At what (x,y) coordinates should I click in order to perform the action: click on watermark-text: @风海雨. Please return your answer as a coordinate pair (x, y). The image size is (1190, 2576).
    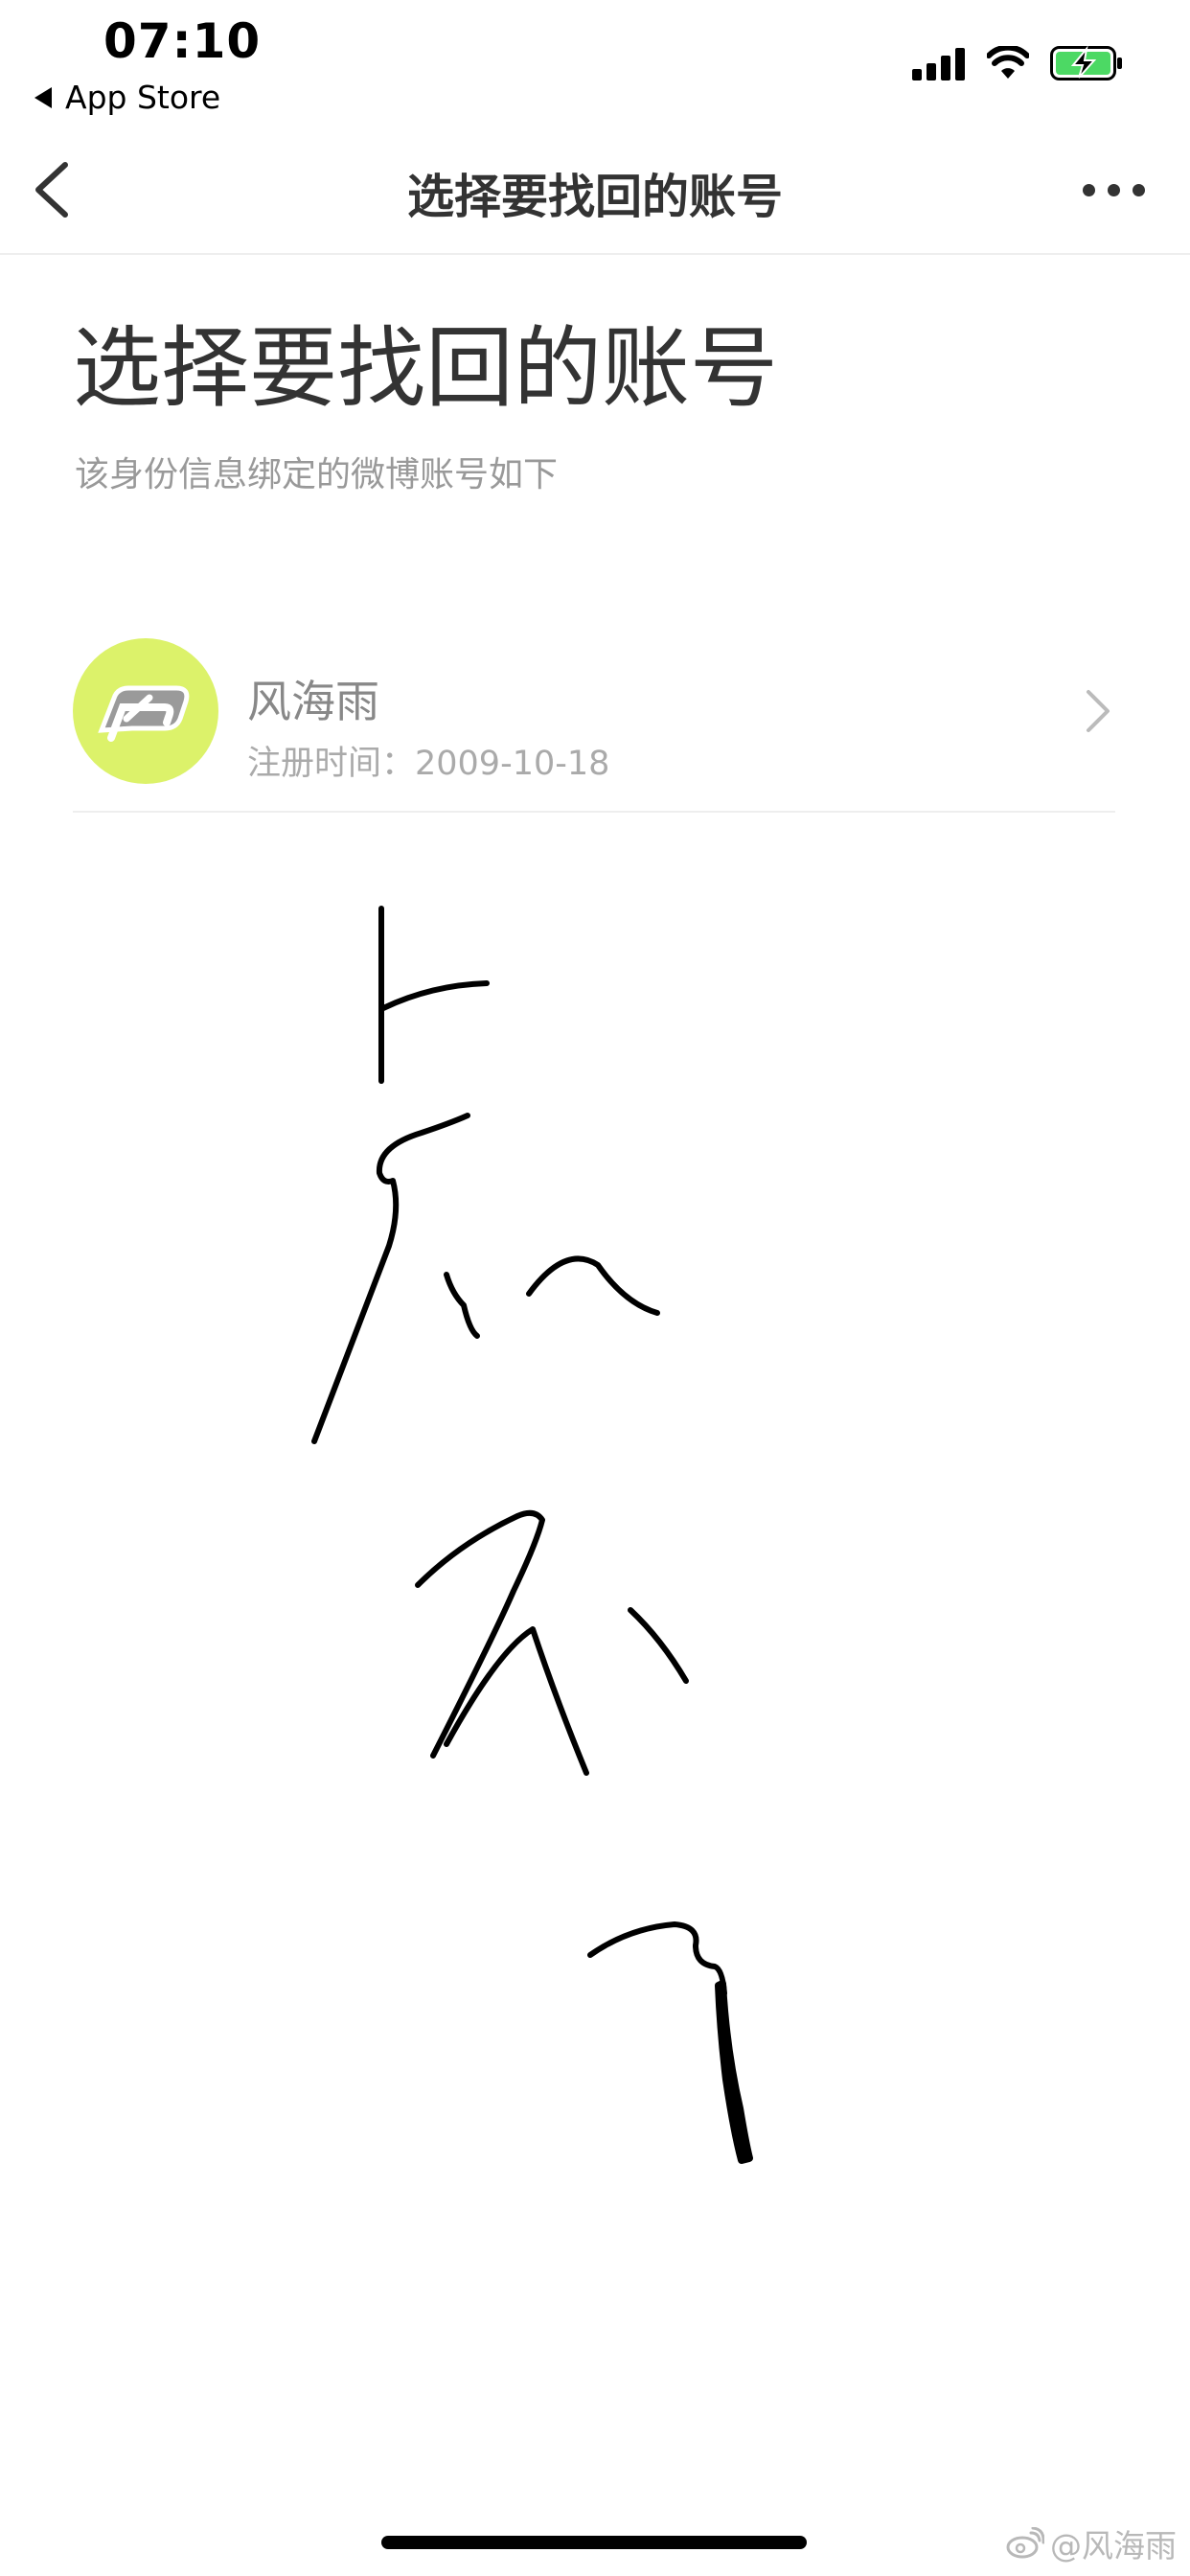
    Looking at the image, I should click on (1113, 2545).